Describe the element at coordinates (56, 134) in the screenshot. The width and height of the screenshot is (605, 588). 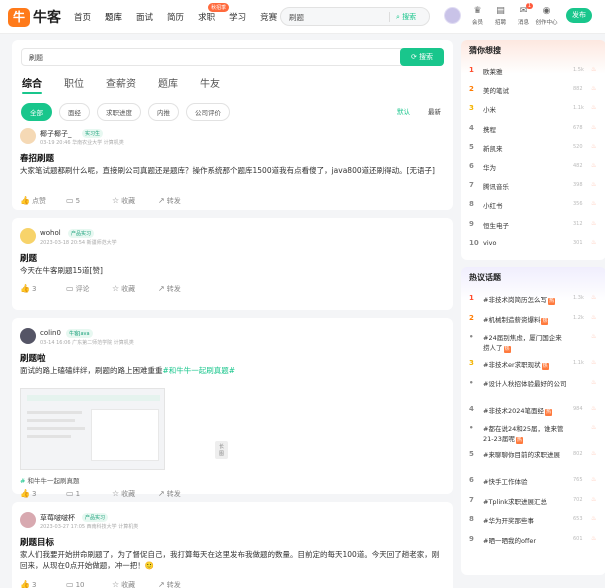
I see `post-username: 椰子椰子_` at that location.